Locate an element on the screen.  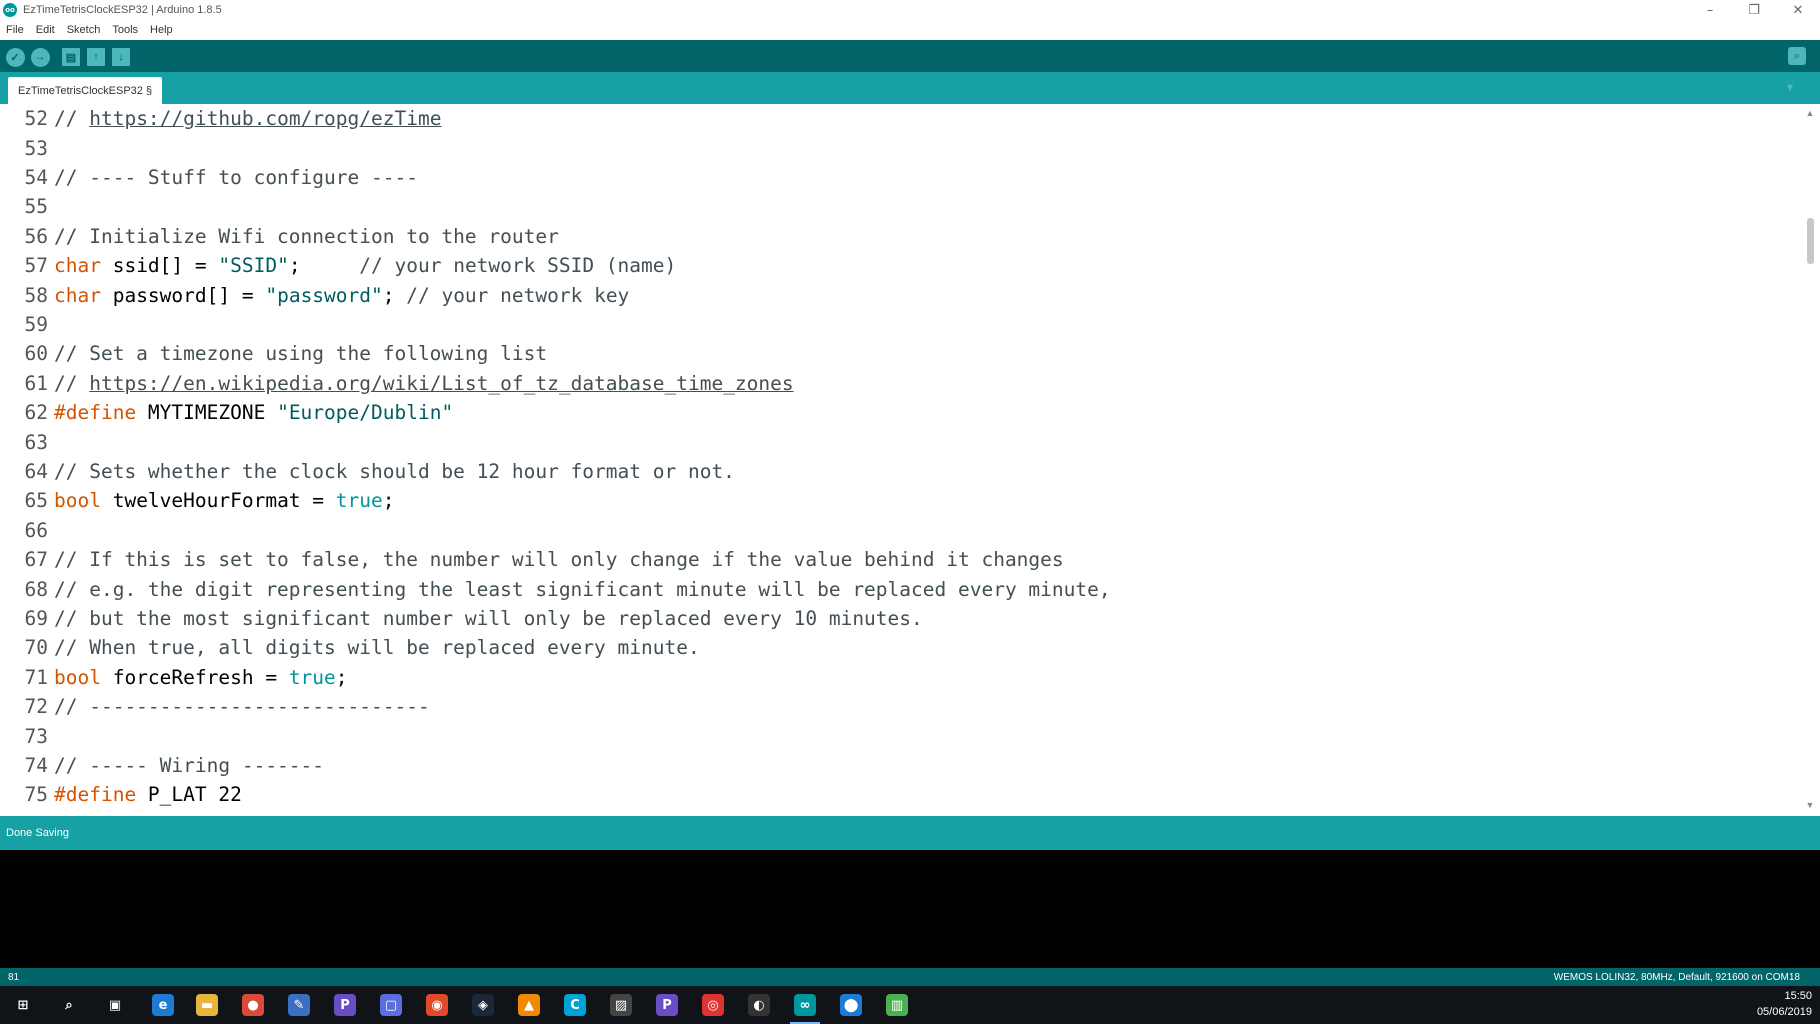
menu-edit: Edit is located at coordinates (45, 30).